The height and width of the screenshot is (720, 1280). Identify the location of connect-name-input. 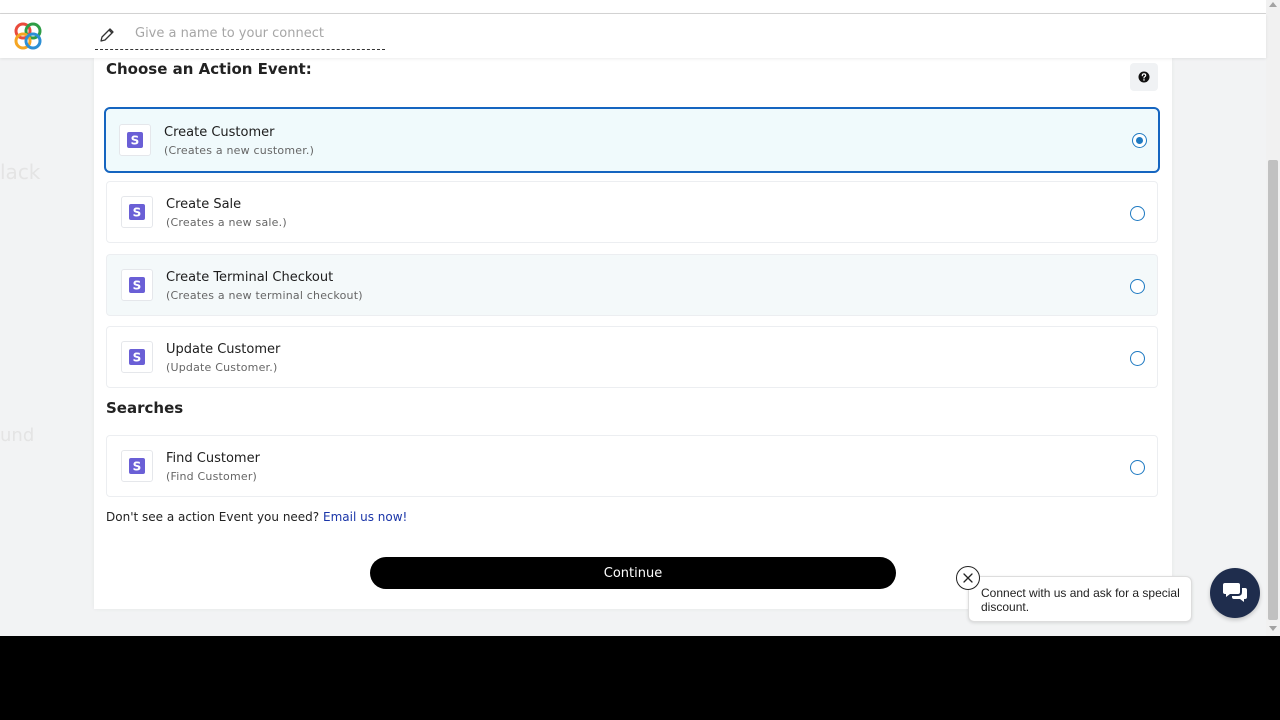
(259, 33).